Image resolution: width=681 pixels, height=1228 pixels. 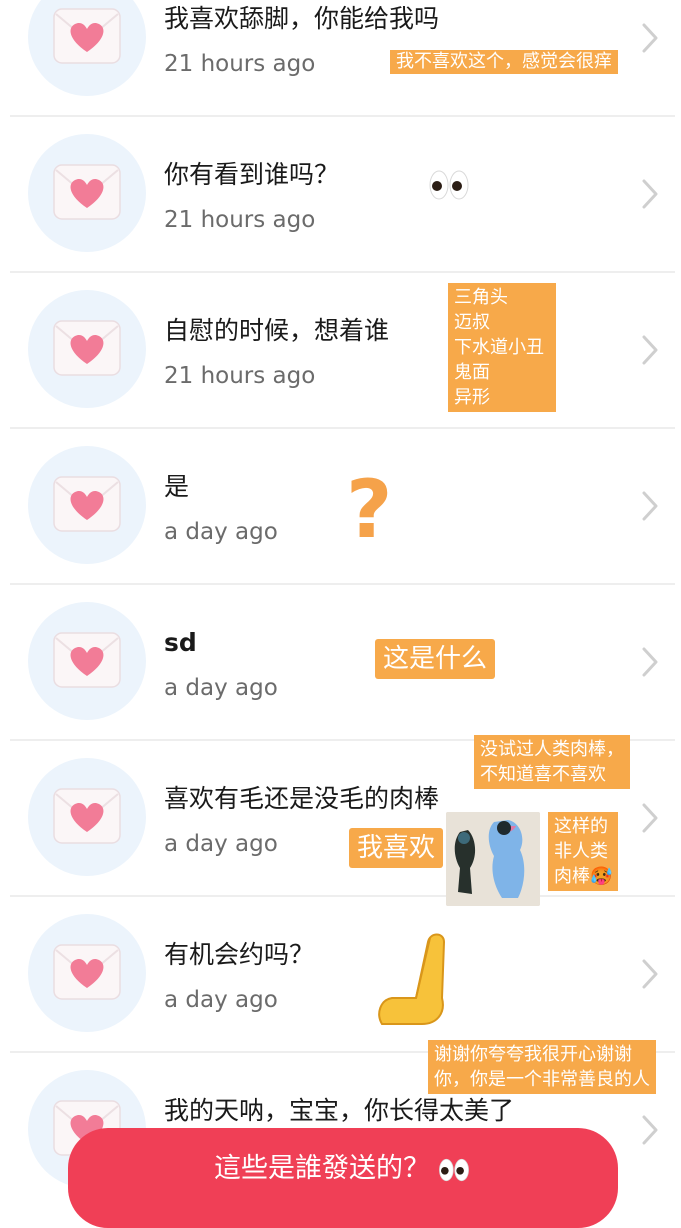 What do you see at coordinates (340, 506) in the screenshot?
I see `message-row: 是 a day ago` at bounding box center [340, 506].